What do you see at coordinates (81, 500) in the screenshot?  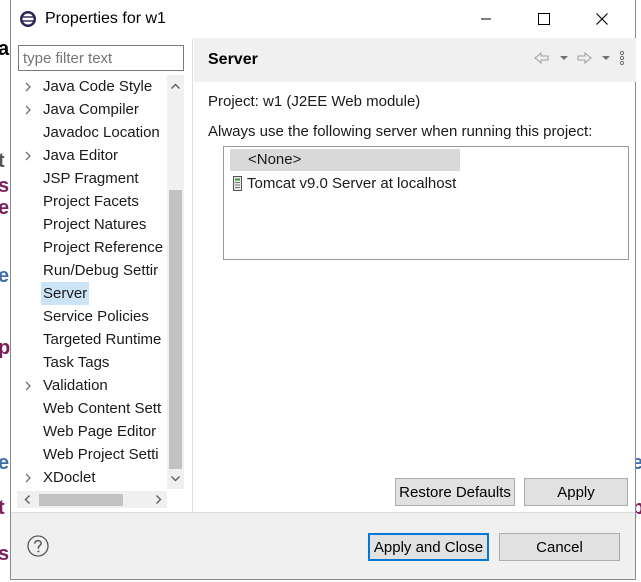 I see `horizontal-scroll-thumb` at bounding box center [81, 500].